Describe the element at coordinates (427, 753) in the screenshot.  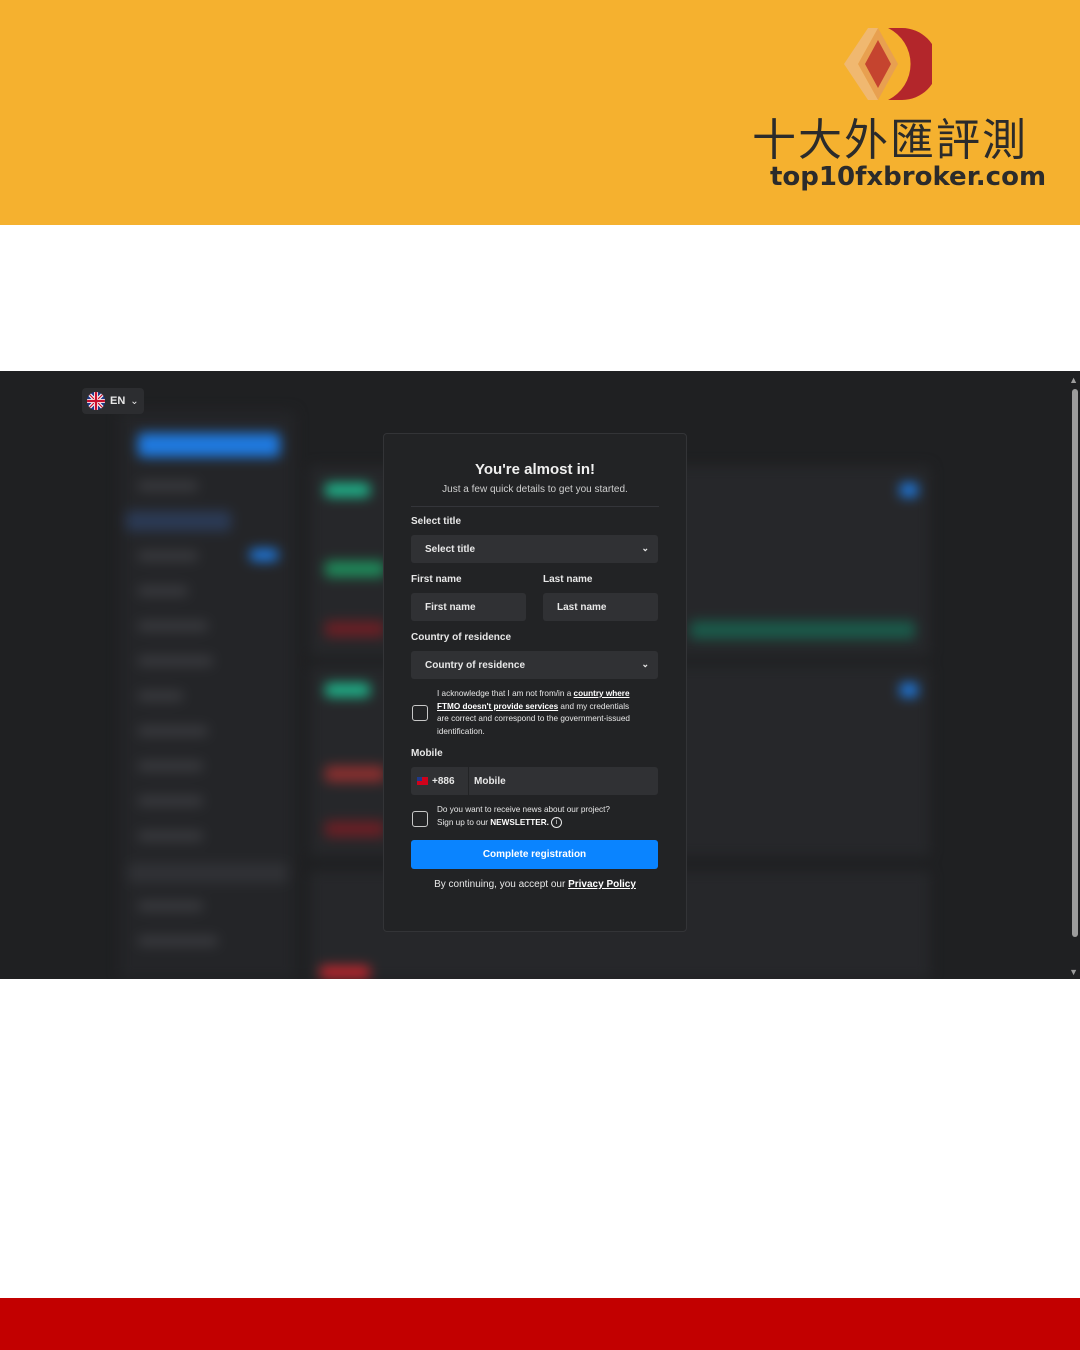
I see `mobile-label: Mobile` at that location.